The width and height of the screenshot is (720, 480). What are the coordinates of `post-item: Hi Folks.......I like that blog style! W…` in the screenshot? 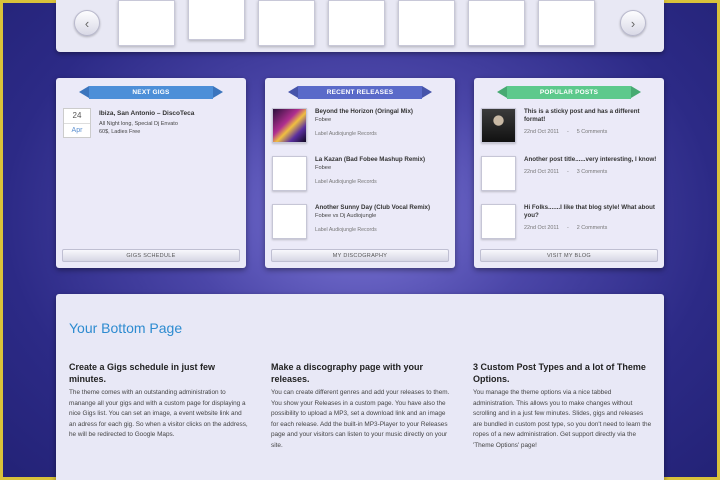 It's located at (569, 221).